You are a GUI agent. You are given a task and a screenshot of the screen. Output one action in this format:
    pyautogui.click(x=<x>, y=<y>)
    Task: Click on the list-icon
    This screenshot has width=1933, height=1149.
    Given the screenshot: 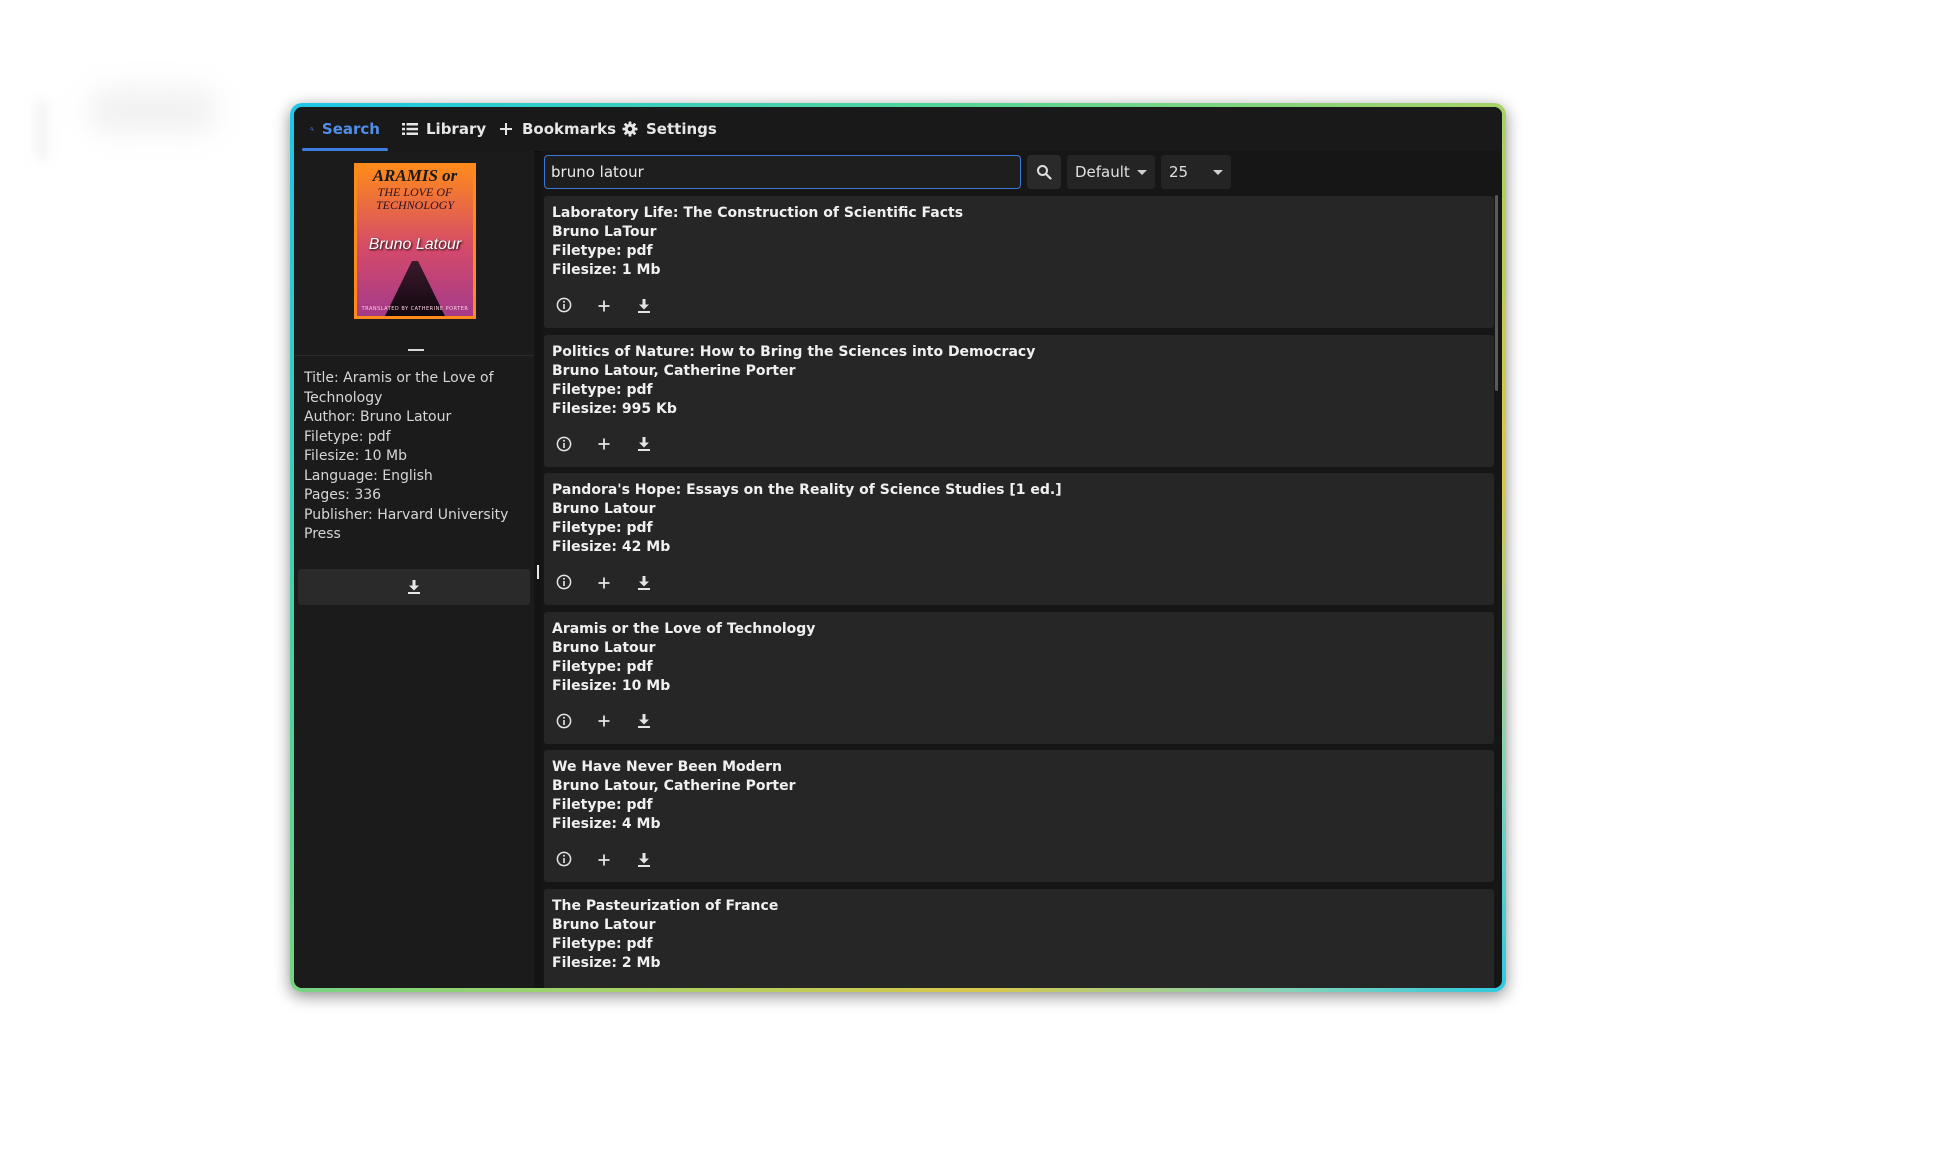 What is the action you would take?
    pyautogui.click(x=410, y=129)
    